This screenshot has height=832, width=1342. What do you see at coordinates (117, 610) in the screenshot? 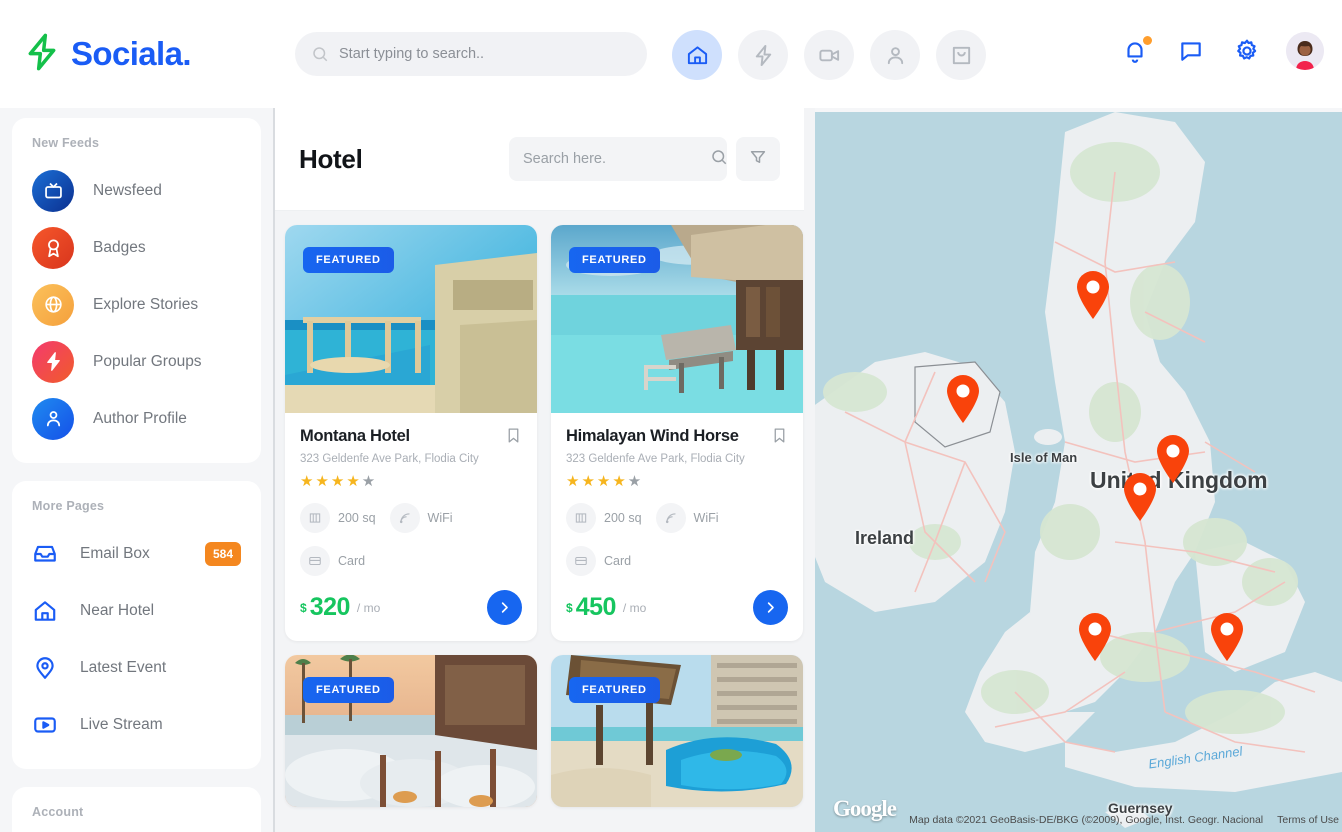
I see `sidebar-label: Near Hotel` at bounding box center [117, 610].